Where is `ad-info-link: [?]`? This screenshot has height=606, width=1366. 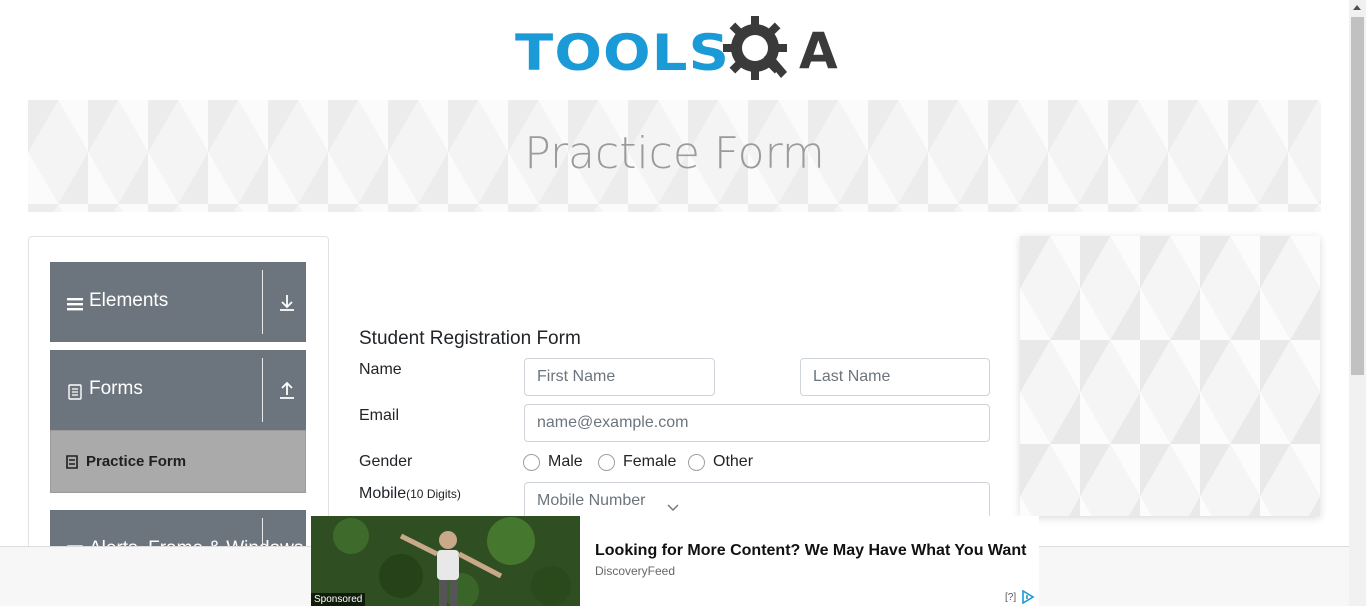
ad-info-link: [?] is located at coordinates (1010, 597).